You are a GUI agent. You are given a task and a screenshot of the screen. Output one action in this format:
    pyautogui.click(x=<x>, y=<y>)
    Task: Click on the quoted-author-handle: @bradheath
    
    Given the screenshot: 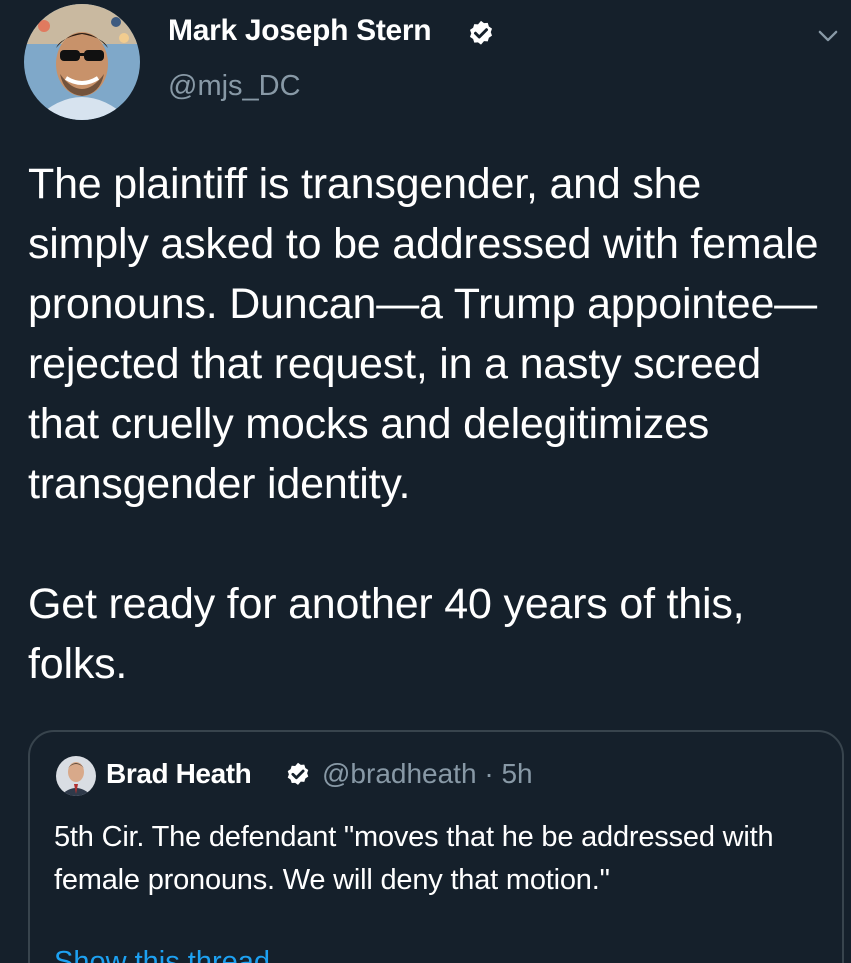 What is the action you would take?
    pyautogui.click(x=399, y=773)
    